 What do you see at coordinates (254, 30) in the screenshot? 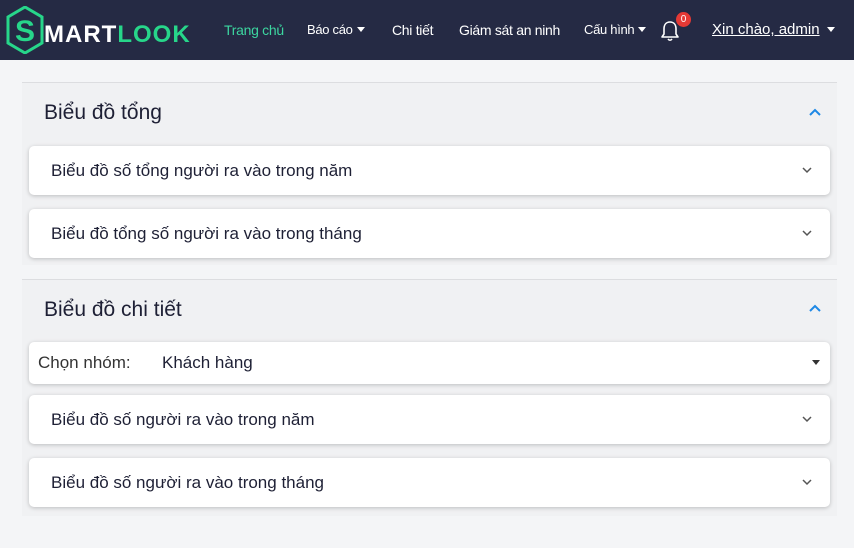
I see `nav-home: Trang chủ` at bounding box center [254, 30].